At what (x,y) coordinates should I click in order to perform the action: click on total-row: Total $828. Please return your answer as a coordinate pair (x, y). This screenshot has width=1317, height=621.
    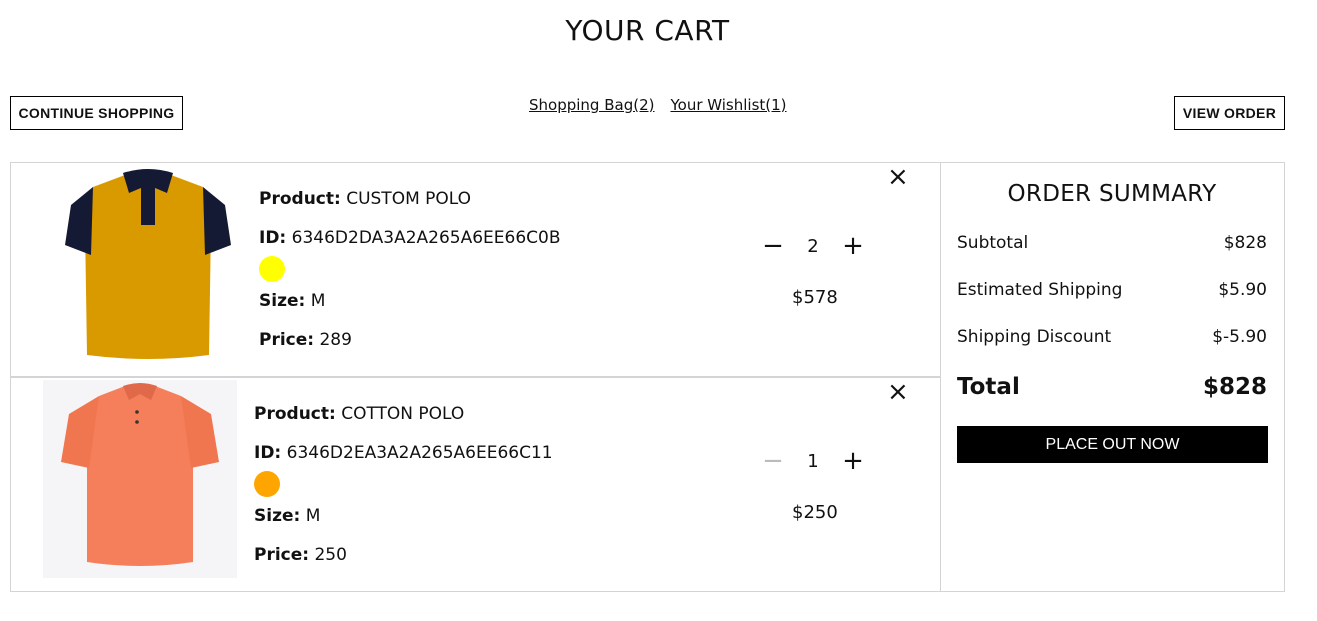
    Looking at the image, I should click on (1112, 387).